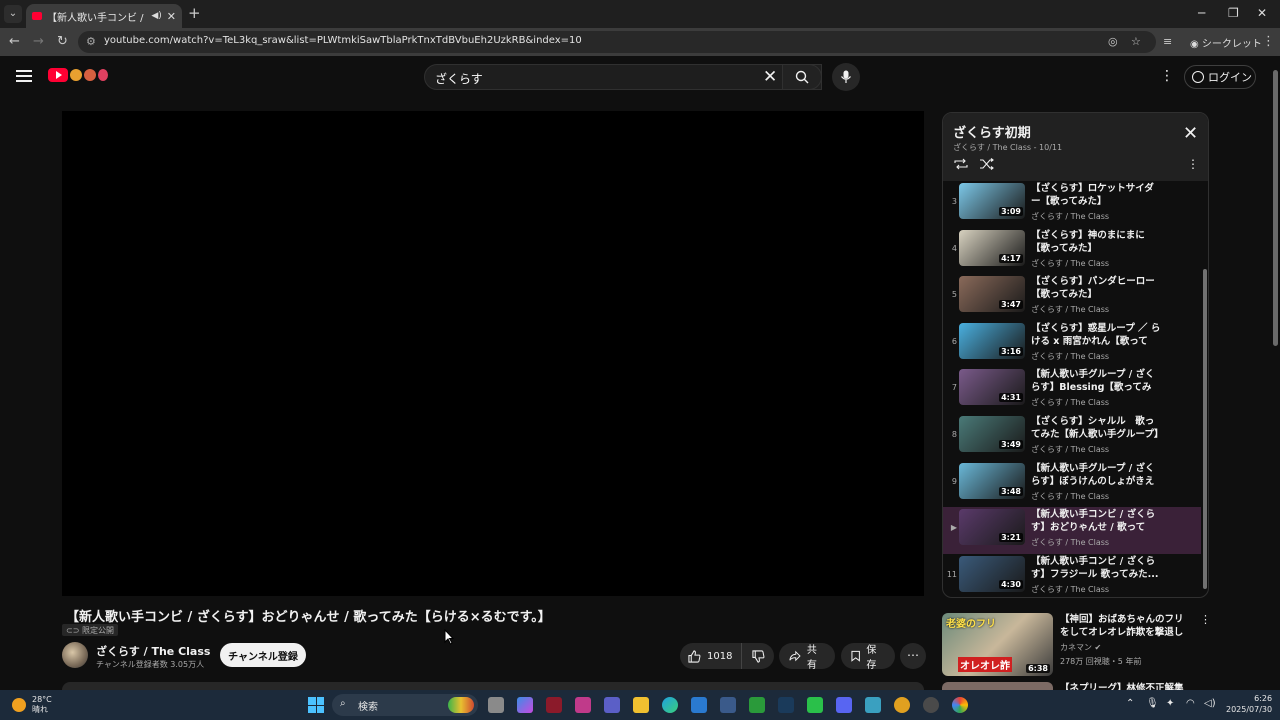 This screenshot has height=720, width=1280. I want to click on video-thumbnail: 3:49, so click(992, 433).